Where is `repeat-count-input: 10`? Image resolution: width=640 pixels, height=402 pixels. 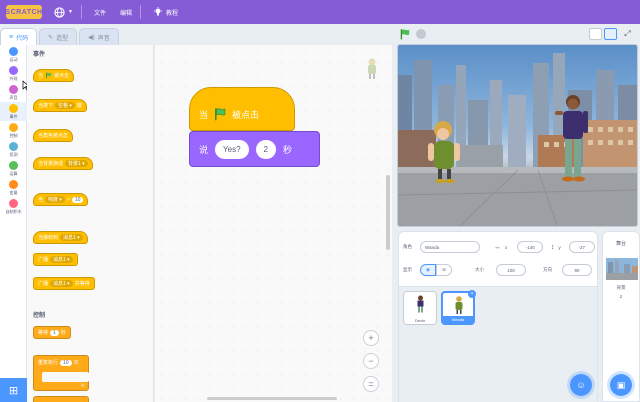
repeat-count-input: 10 is located at coordinates (66, 362).